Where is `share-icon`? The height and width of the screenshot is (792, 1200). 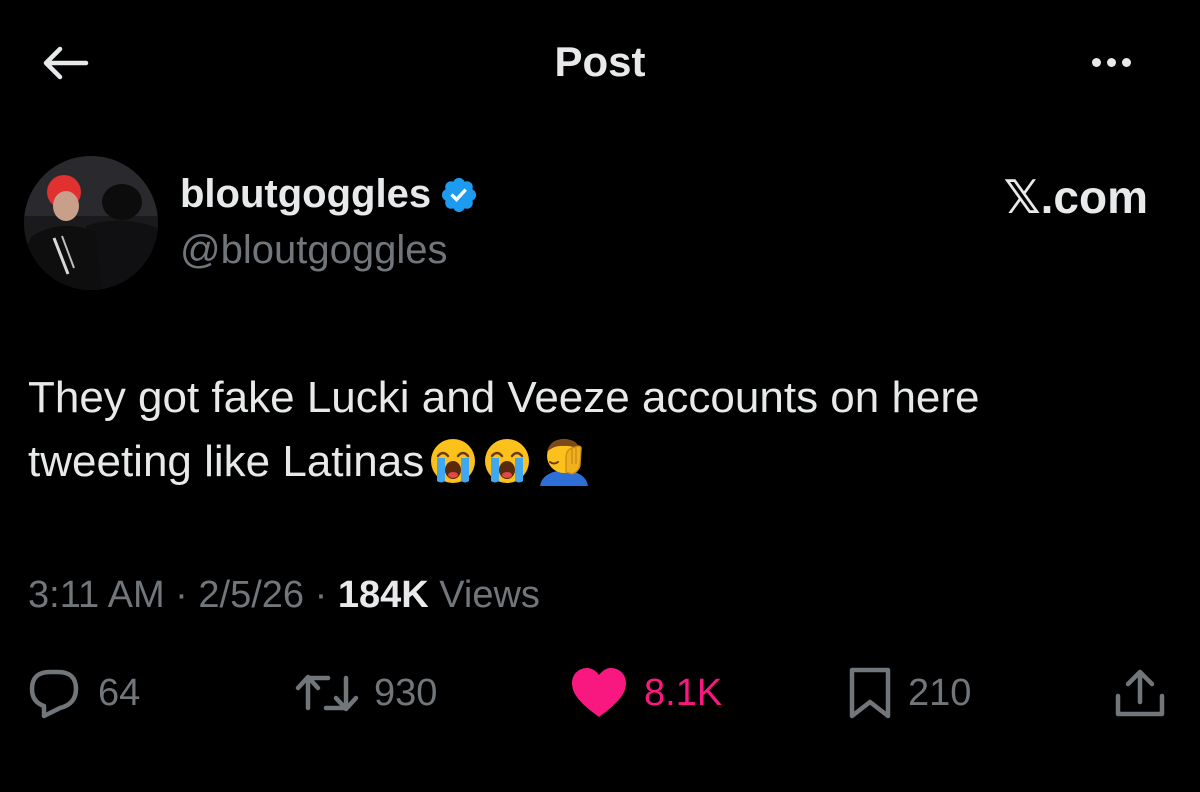 share-icon is located at coordinates (1140, 693).